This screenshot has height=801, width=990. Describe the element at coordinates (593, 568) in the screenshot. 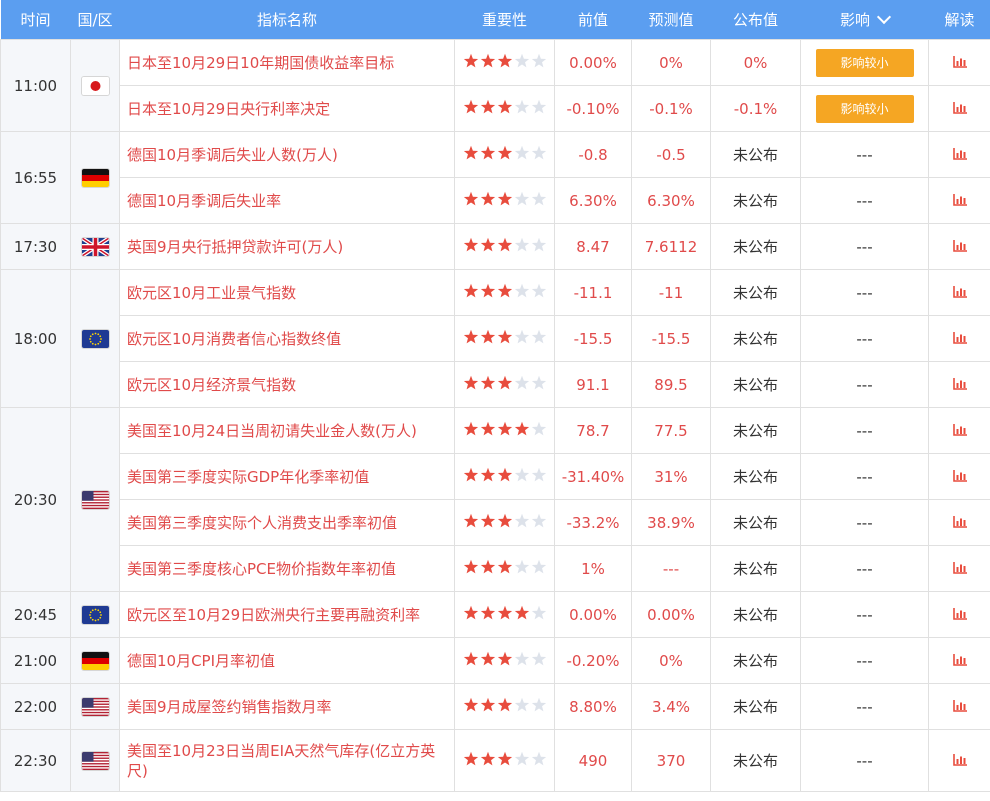

I see `previous-value: 1%` at that location.